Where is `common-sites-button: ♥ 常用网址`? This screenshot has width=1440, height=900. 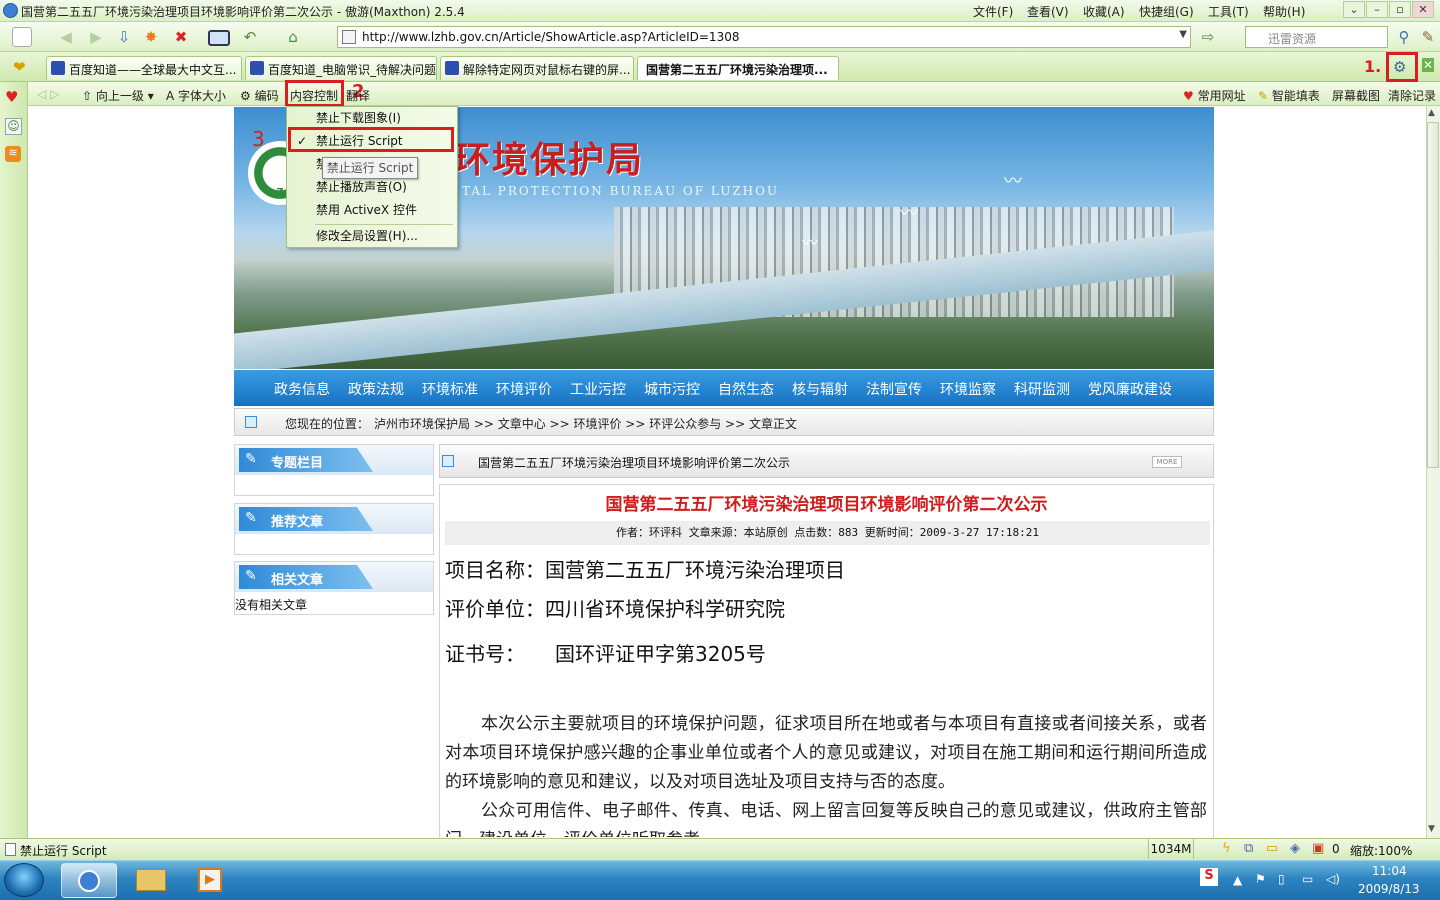 common-sites-button: ♥ 常用网址 is located at coordinates (1214, 95).